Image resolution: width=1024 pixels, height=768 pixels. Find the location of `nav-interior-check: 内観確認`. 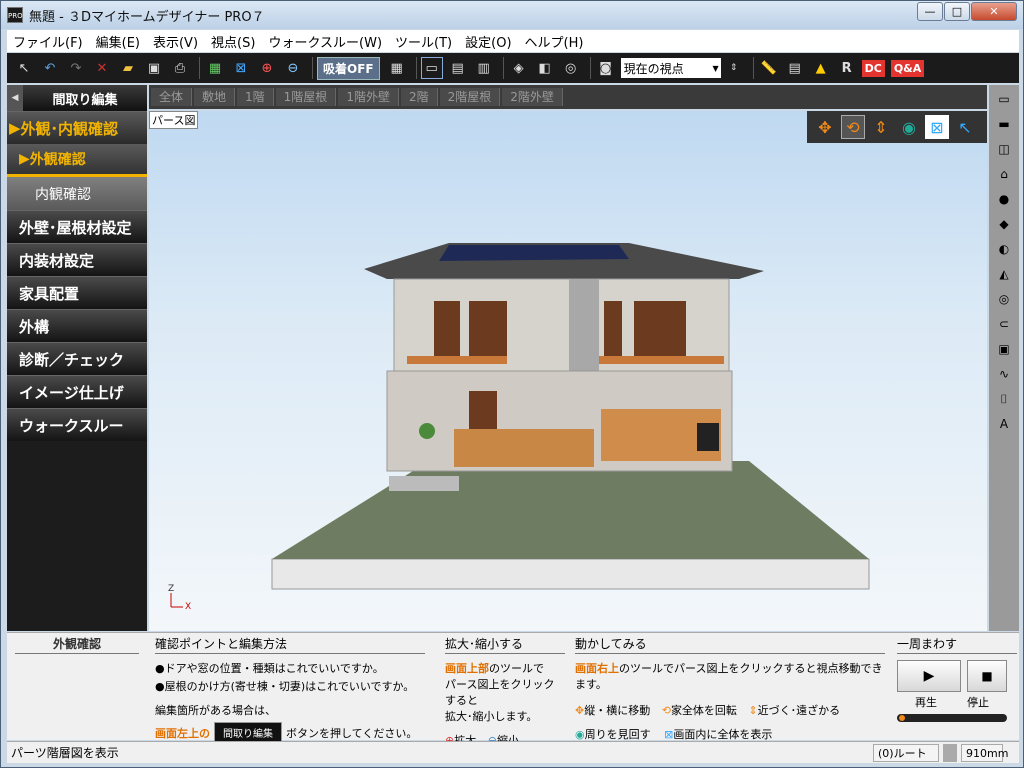

nav-interior-check: 内観確認 is located at coordinates (77, 193).